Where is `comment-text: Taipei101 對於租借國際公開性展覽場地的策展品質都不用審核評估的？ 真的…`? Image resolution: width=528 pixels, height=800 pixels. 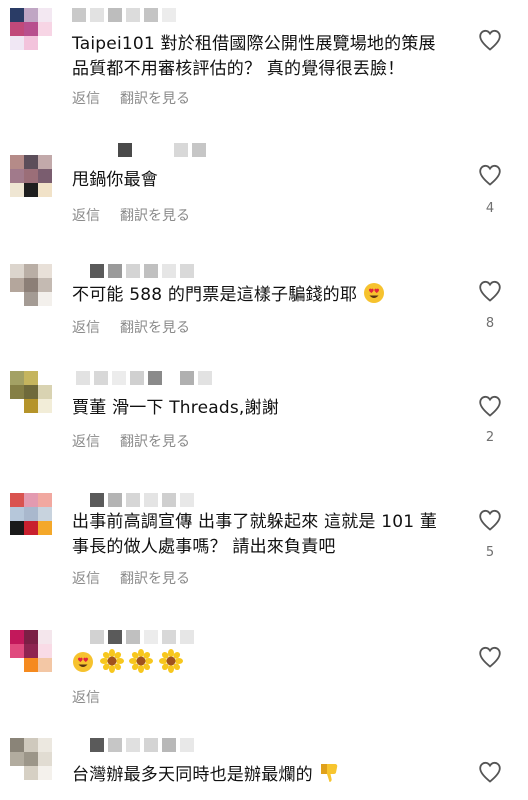 comment-text: Taipei101 對於租借國際公開性展覽場地的策展品質都不用審核評估的？ 真的… is located at coordinates (254, 56).